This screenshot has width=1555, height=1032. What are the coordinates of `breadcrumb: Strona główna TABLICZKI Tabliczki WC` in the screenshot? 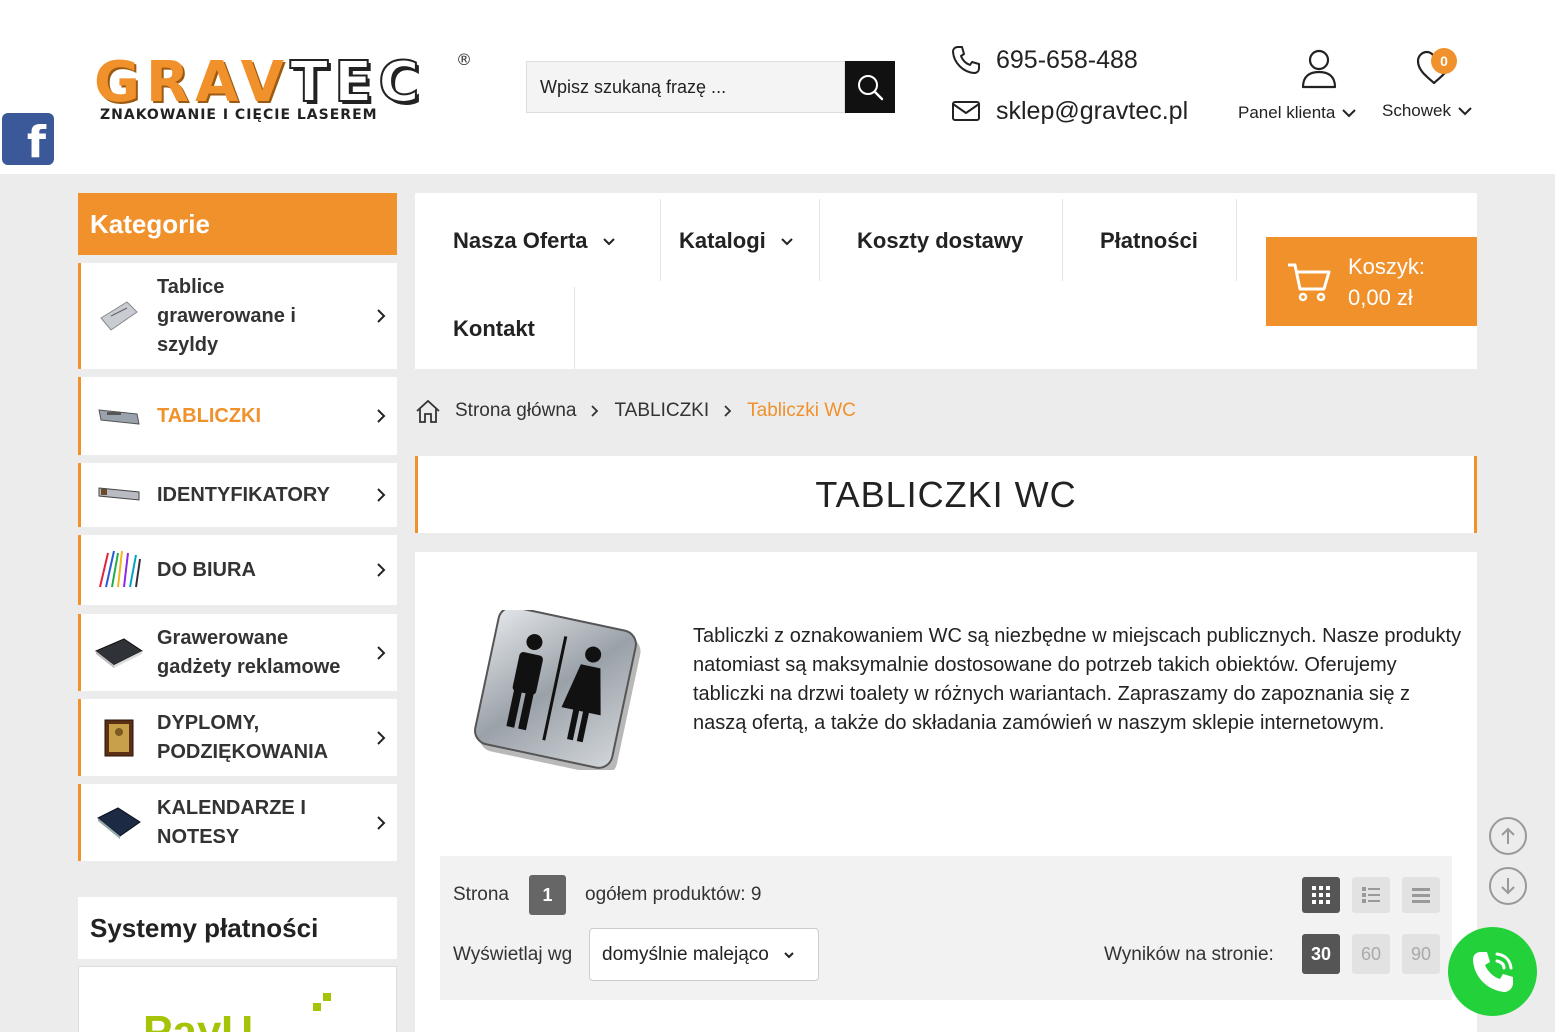 It's located at (635, 411).